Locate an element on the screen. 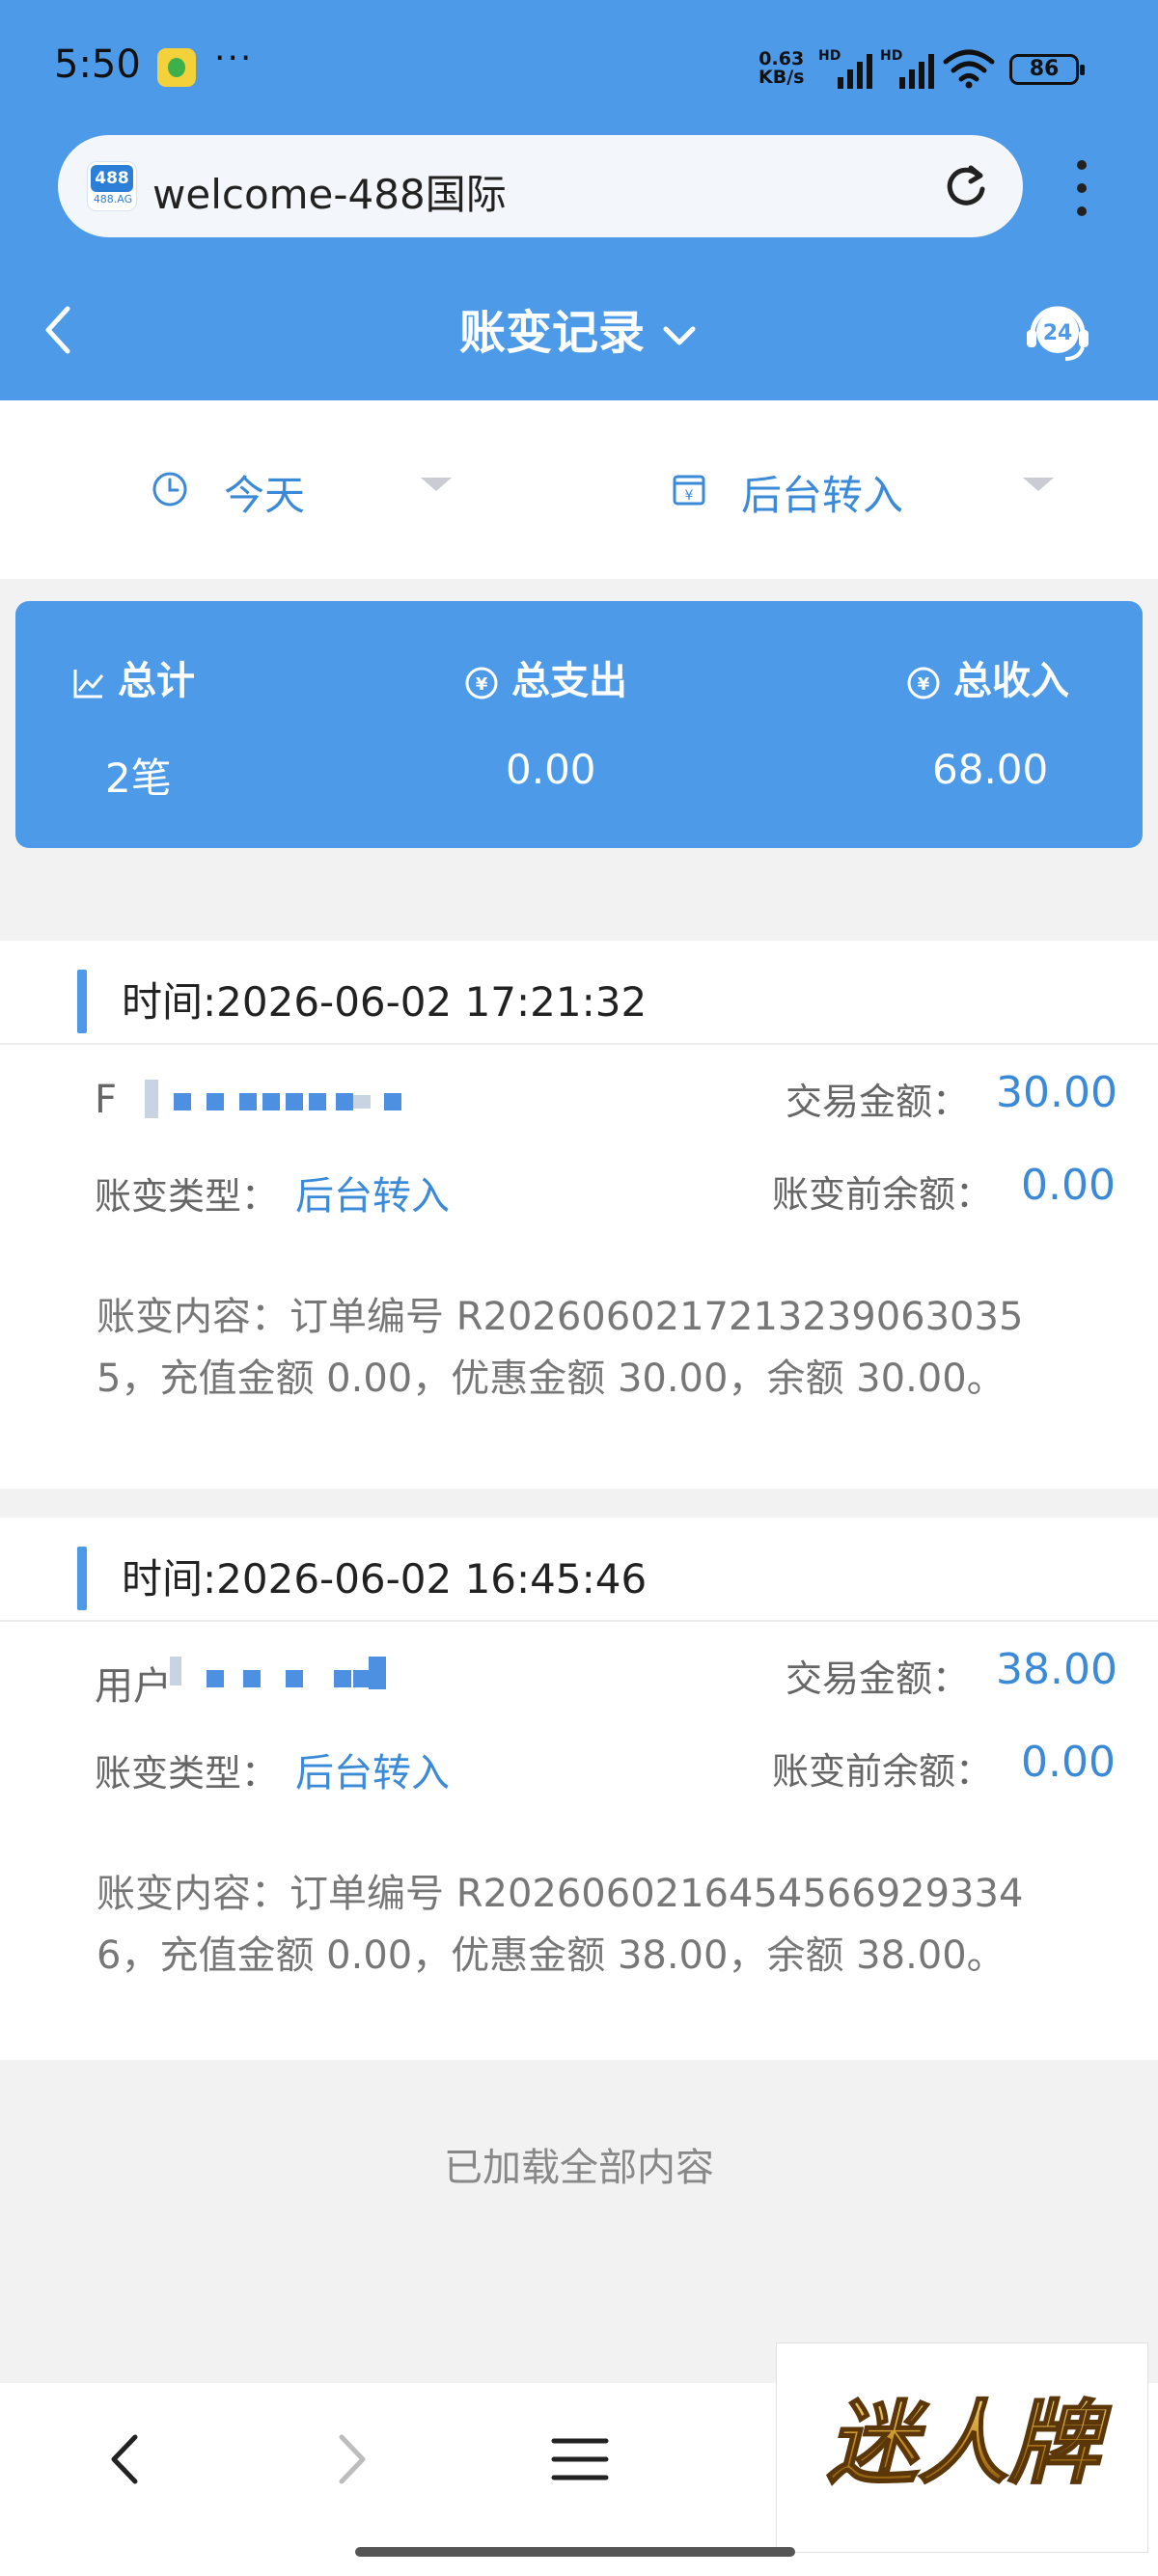  type-filter-label: 后台转入 is located at coordinates (822, 495).